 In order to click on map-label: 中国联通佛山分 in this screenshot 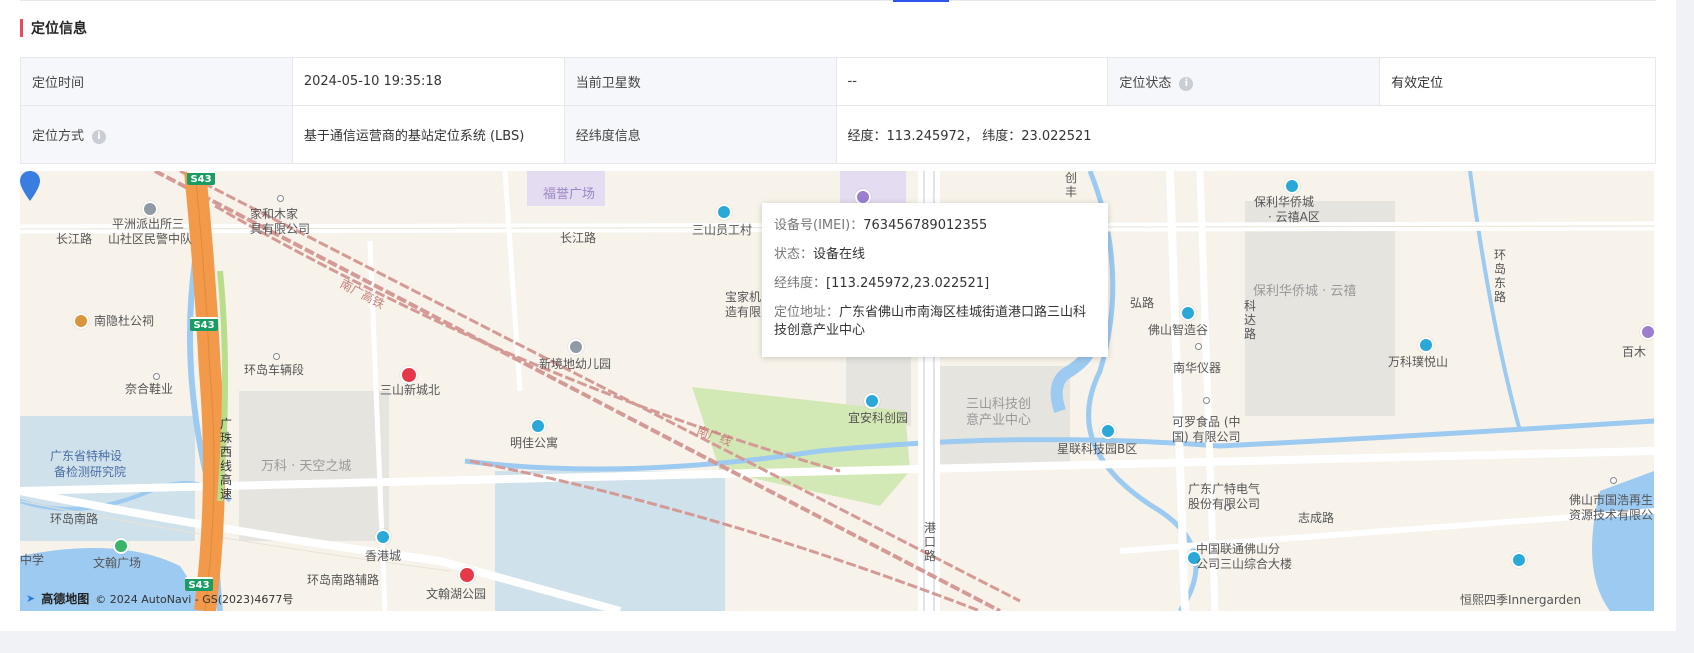, I will do `click(1238, 549)`.